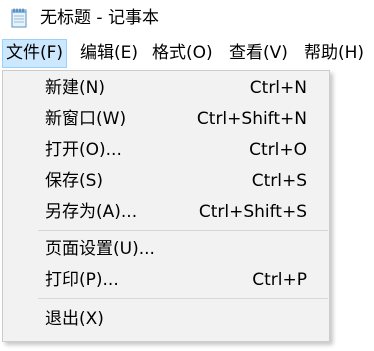  Describe the element at coordinates (278, 88) in the screenshot. I see `menu-item-shortcut: Ctrl+N` at that location.